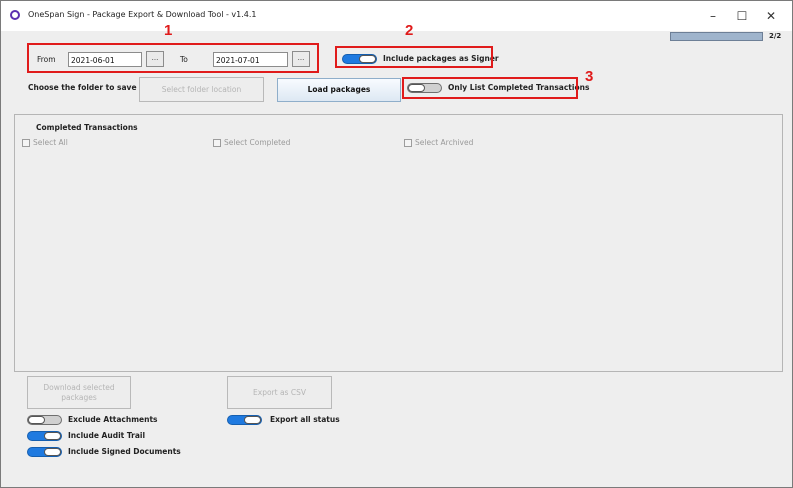 This screenshot has width=793, height=488. What do you see at coordinates (775, 36) in the screenshot?
I see `progress-text: 2/2` at bounding box center [775, 36].